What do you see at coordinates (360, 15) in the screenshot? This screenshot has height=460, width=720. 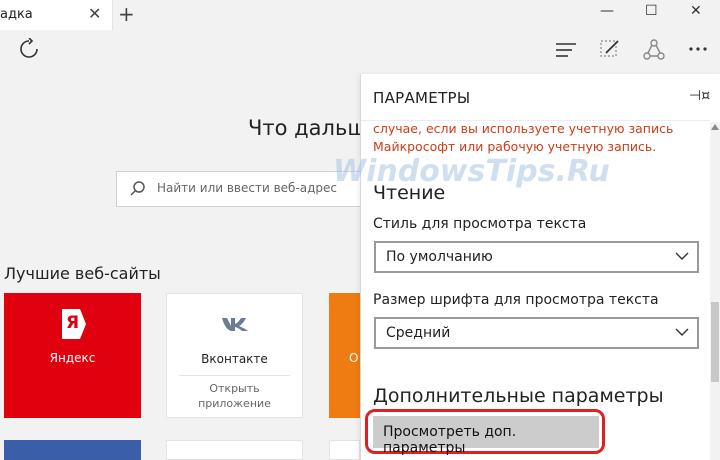 I see `title-bar: адка ✕ + — ☐ ✕` at bounding box center [360, 15].